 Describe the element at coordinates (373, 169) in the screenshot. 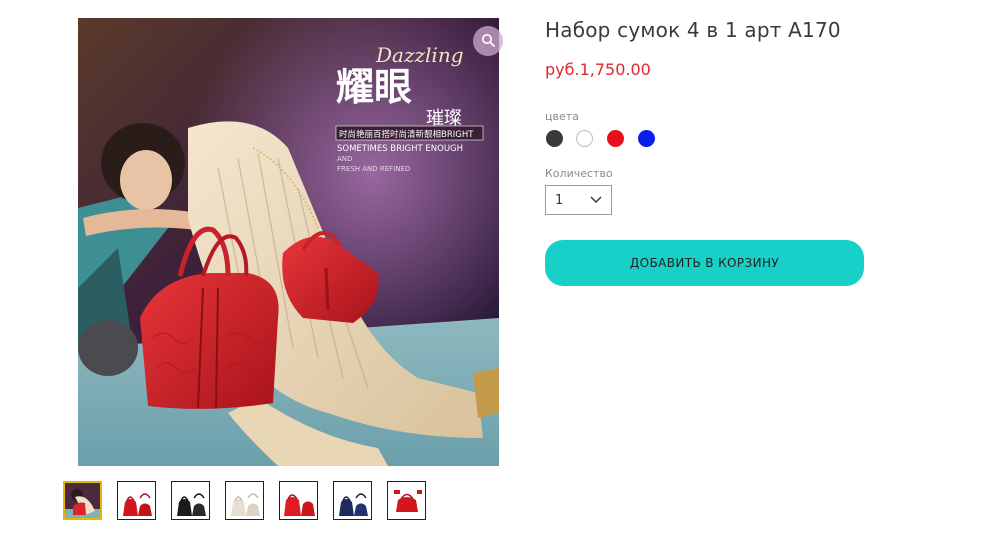

I see `overlay-line3: FRESH AND REFINED` at that location.